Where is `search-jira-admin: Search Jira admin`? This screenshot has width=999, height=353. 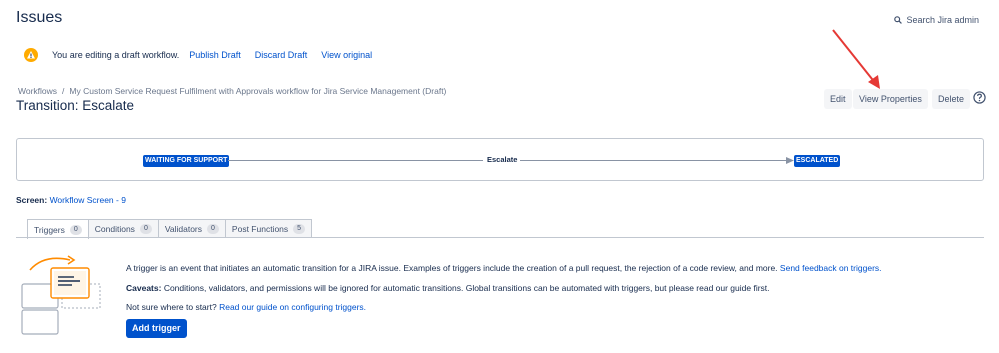
search-jira-admin: Search Jira admin is located at coordinates (936, 20).